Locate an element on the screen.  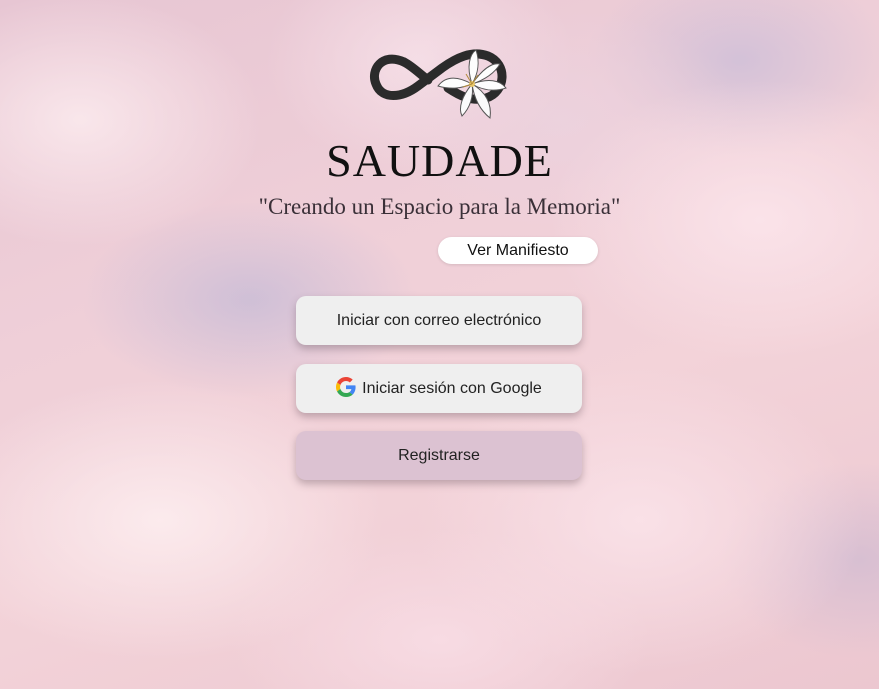
app-tagline: "Creando un Espacio para la Memoria" is located at coordinates (439, 206).